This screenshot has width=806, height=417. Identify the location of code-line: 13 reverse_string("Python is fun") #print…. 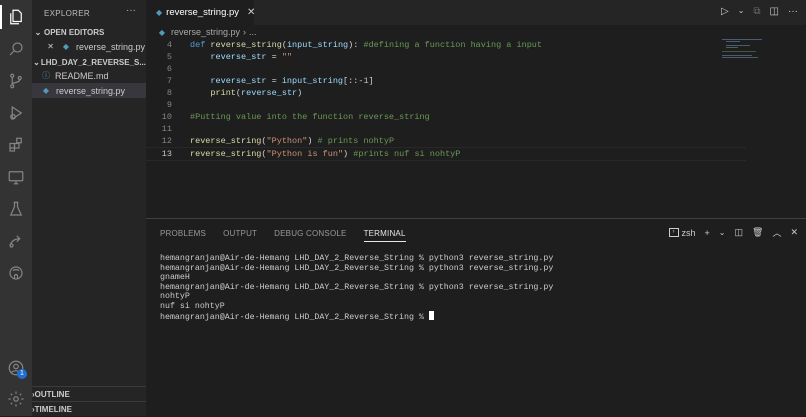
(446, 154).